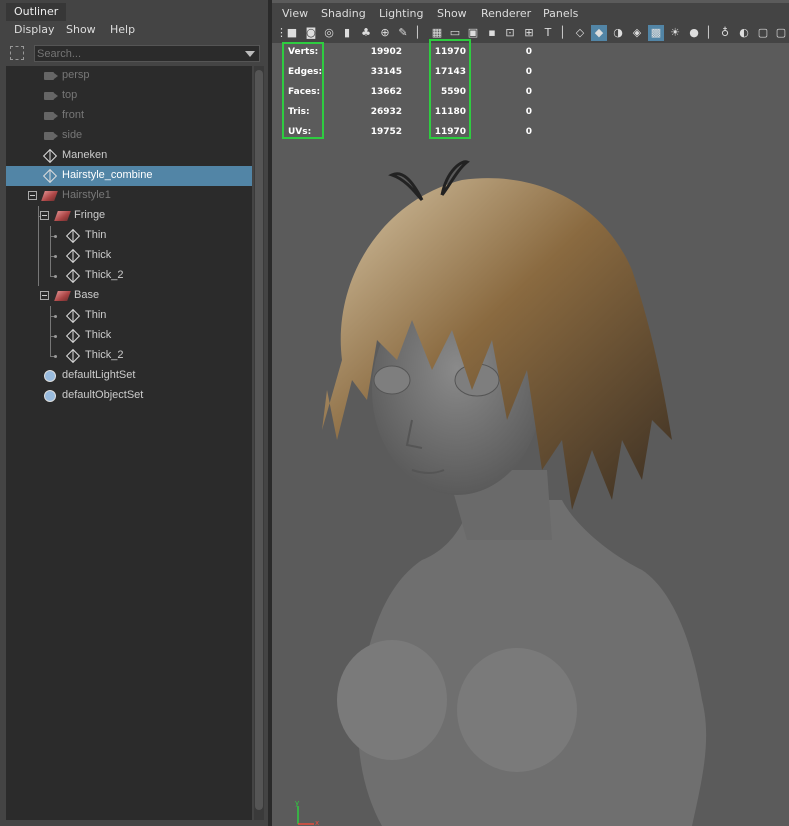  What do you see at coordinates (137, 53) in the screenshot?
I see `search-input` at bounding box center [137, 53].